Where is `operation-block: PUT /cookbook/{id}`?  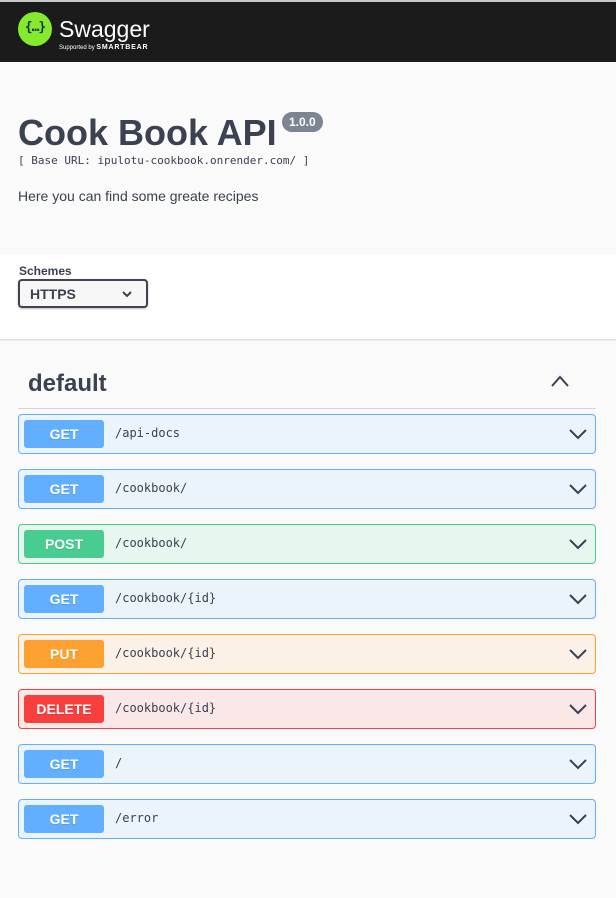 operation-block: PUT /cookbook/{id} is located at coordinates (307, 654).